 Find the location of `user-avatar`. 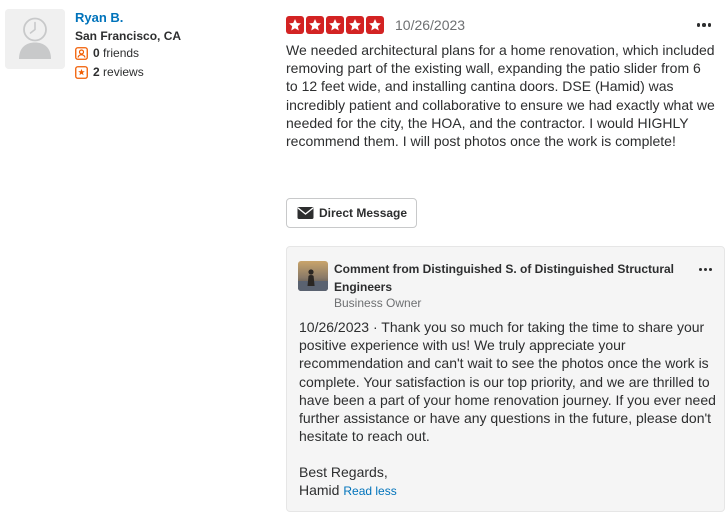

user-avatar is located at coordinates (35, 39).